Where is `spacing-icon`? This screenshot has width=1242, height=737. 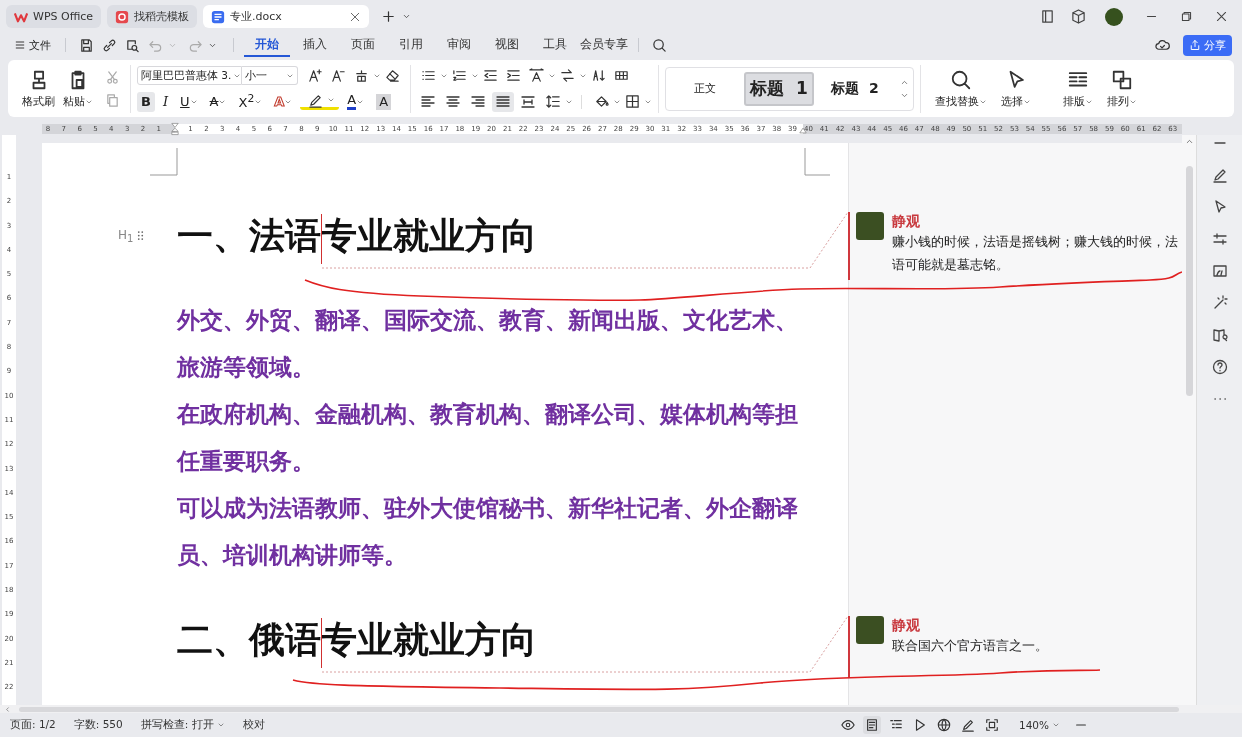 spacing-icon is located at coordinates (536, 75).